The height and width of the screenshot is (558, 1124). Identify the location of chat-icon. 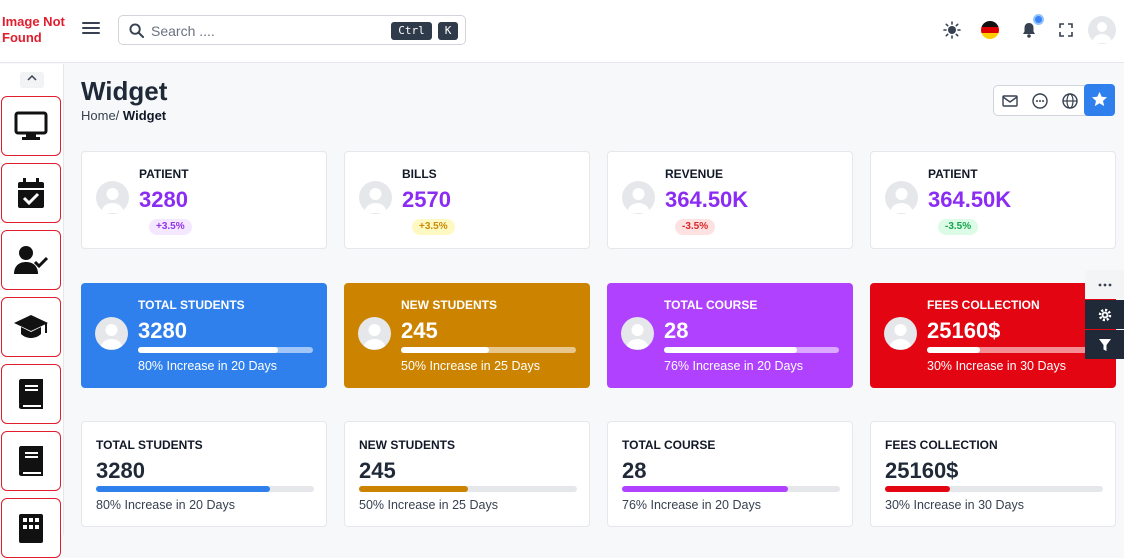
(1040, 101).